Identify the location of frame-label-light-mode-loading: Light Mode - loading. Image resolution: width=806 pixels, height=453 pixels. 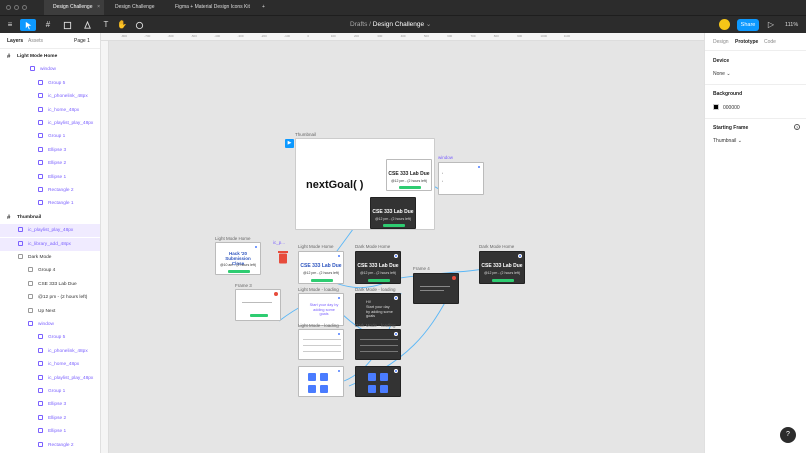
(318, 289).